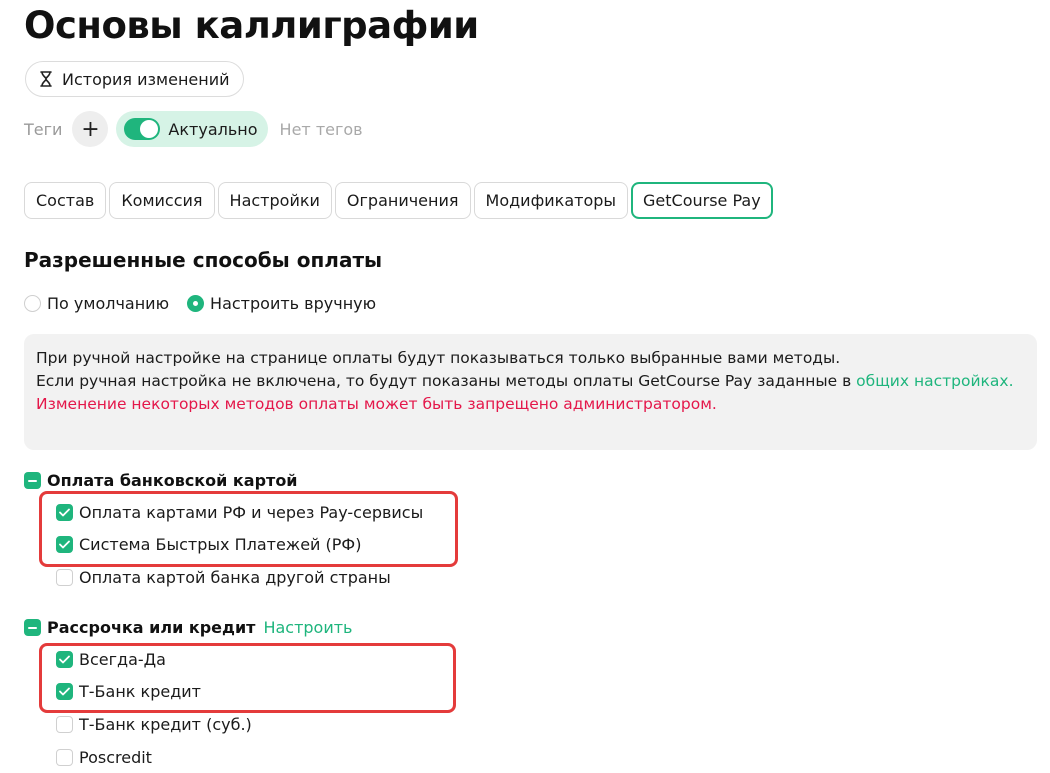 The width and height of the screenshot is (1050, 773). Describe the element at coordinates (203, 260) in the screenshot. I see `section-title: Разрешенные способы оплаты` at that location.